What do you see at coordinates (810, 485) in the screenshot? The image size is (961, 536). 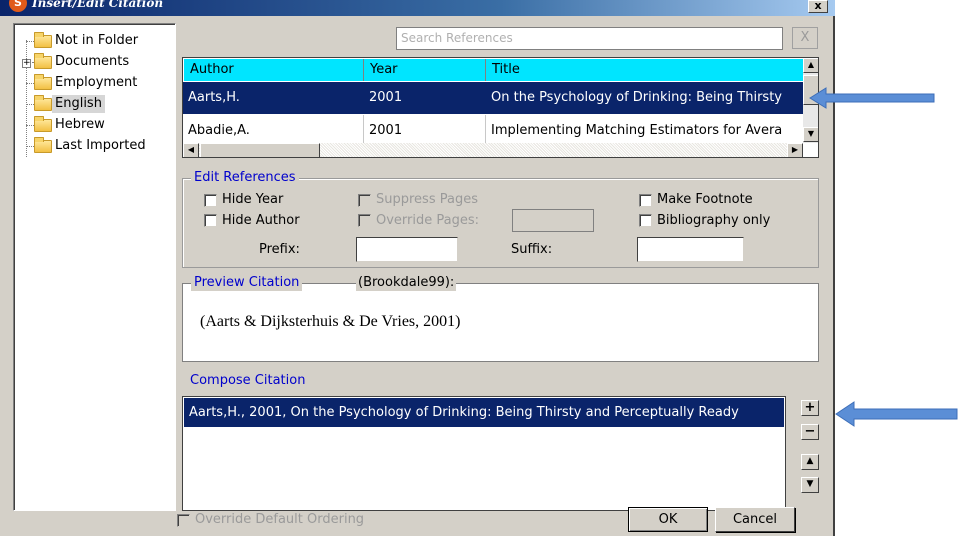 I see `move-down-button: ▼` at bounding box center [810, 485].